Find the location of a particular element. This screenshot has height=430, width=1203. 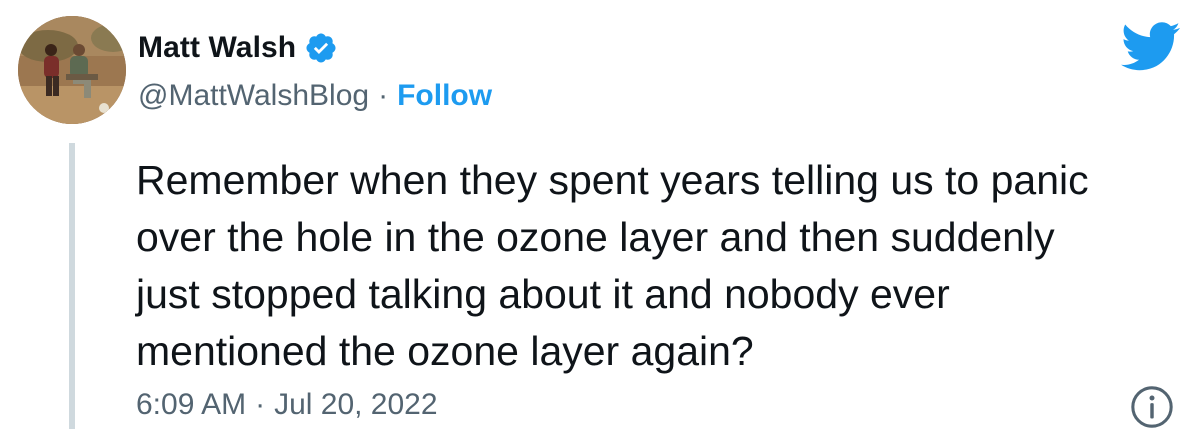

display-name: Matt Walsh is located at coordinates (217, 48).